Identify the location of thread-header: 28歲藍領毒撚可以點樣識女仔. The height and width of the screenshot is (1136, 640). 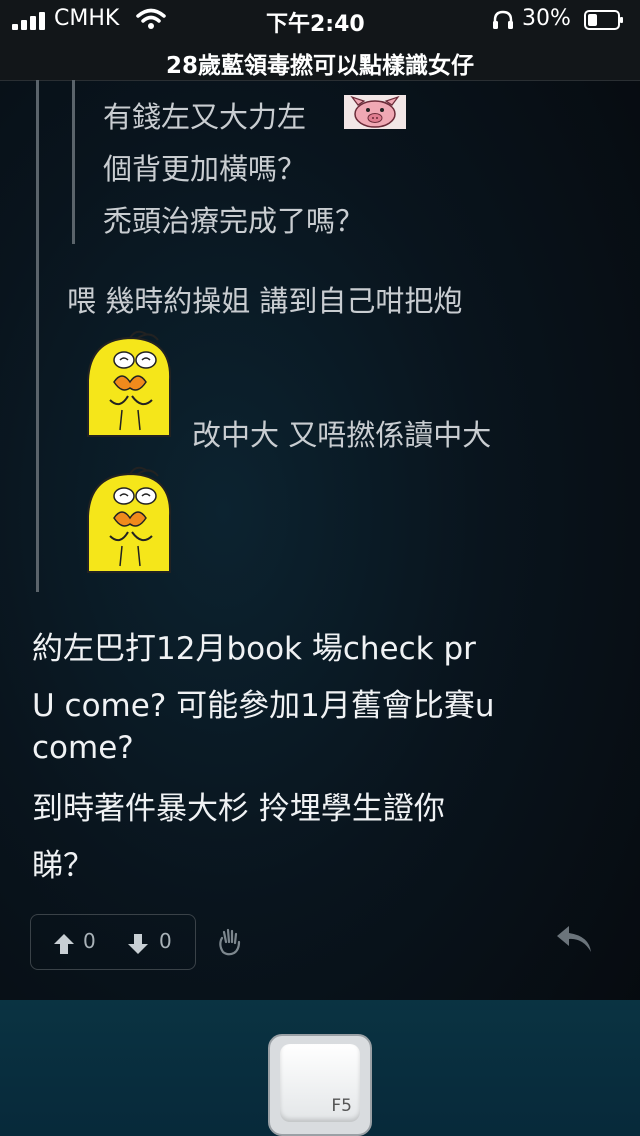
(320, 60).